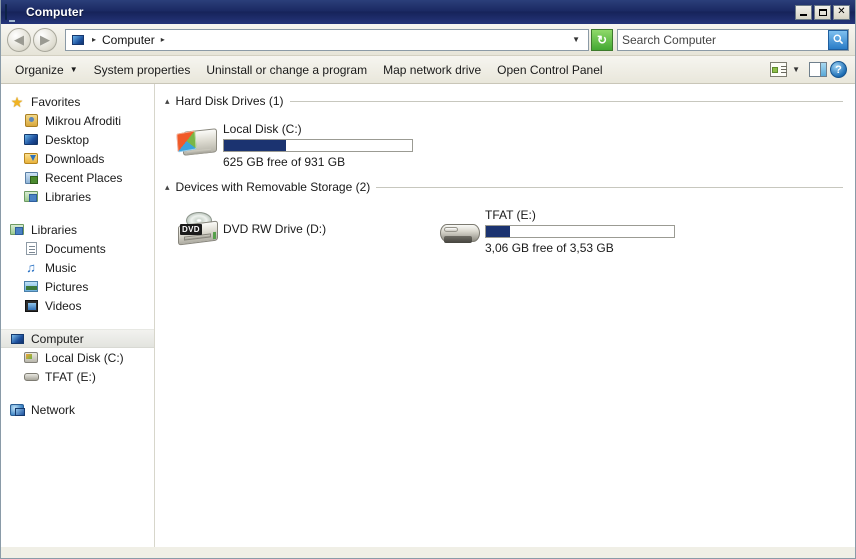 The width and height of the screenshot is (856, 559). What do you see at coordinates (77, 177) in the screenshot?
I see `sidebar-item-recent-places: Recent Places` at bounding box center [77, 177].